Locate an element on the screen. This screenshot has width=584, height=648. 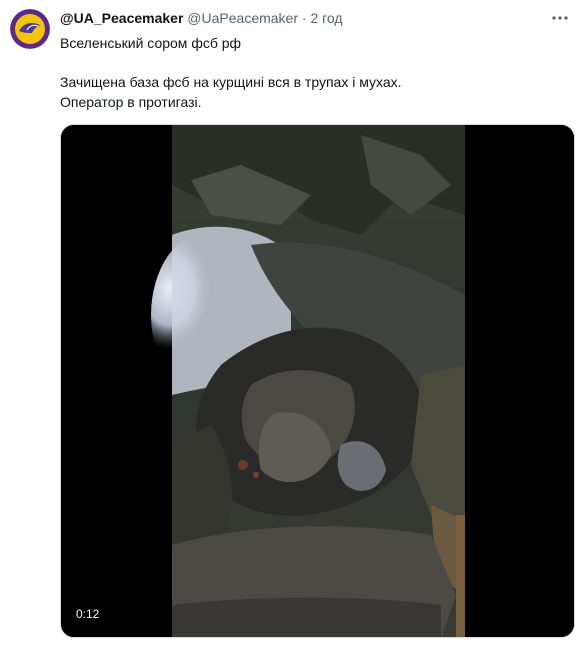
display-name: @UA_Peacemaker is located at coordinates (121, 18).